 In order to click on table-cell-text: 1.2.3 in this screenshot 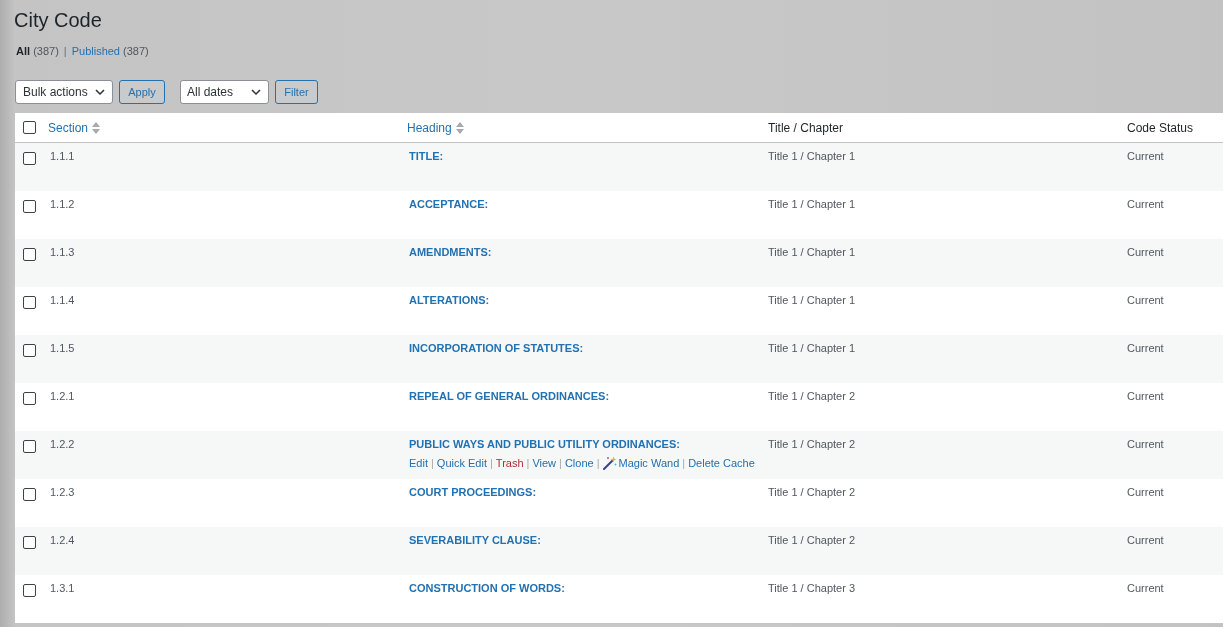, I will do `click(62, 492)`.